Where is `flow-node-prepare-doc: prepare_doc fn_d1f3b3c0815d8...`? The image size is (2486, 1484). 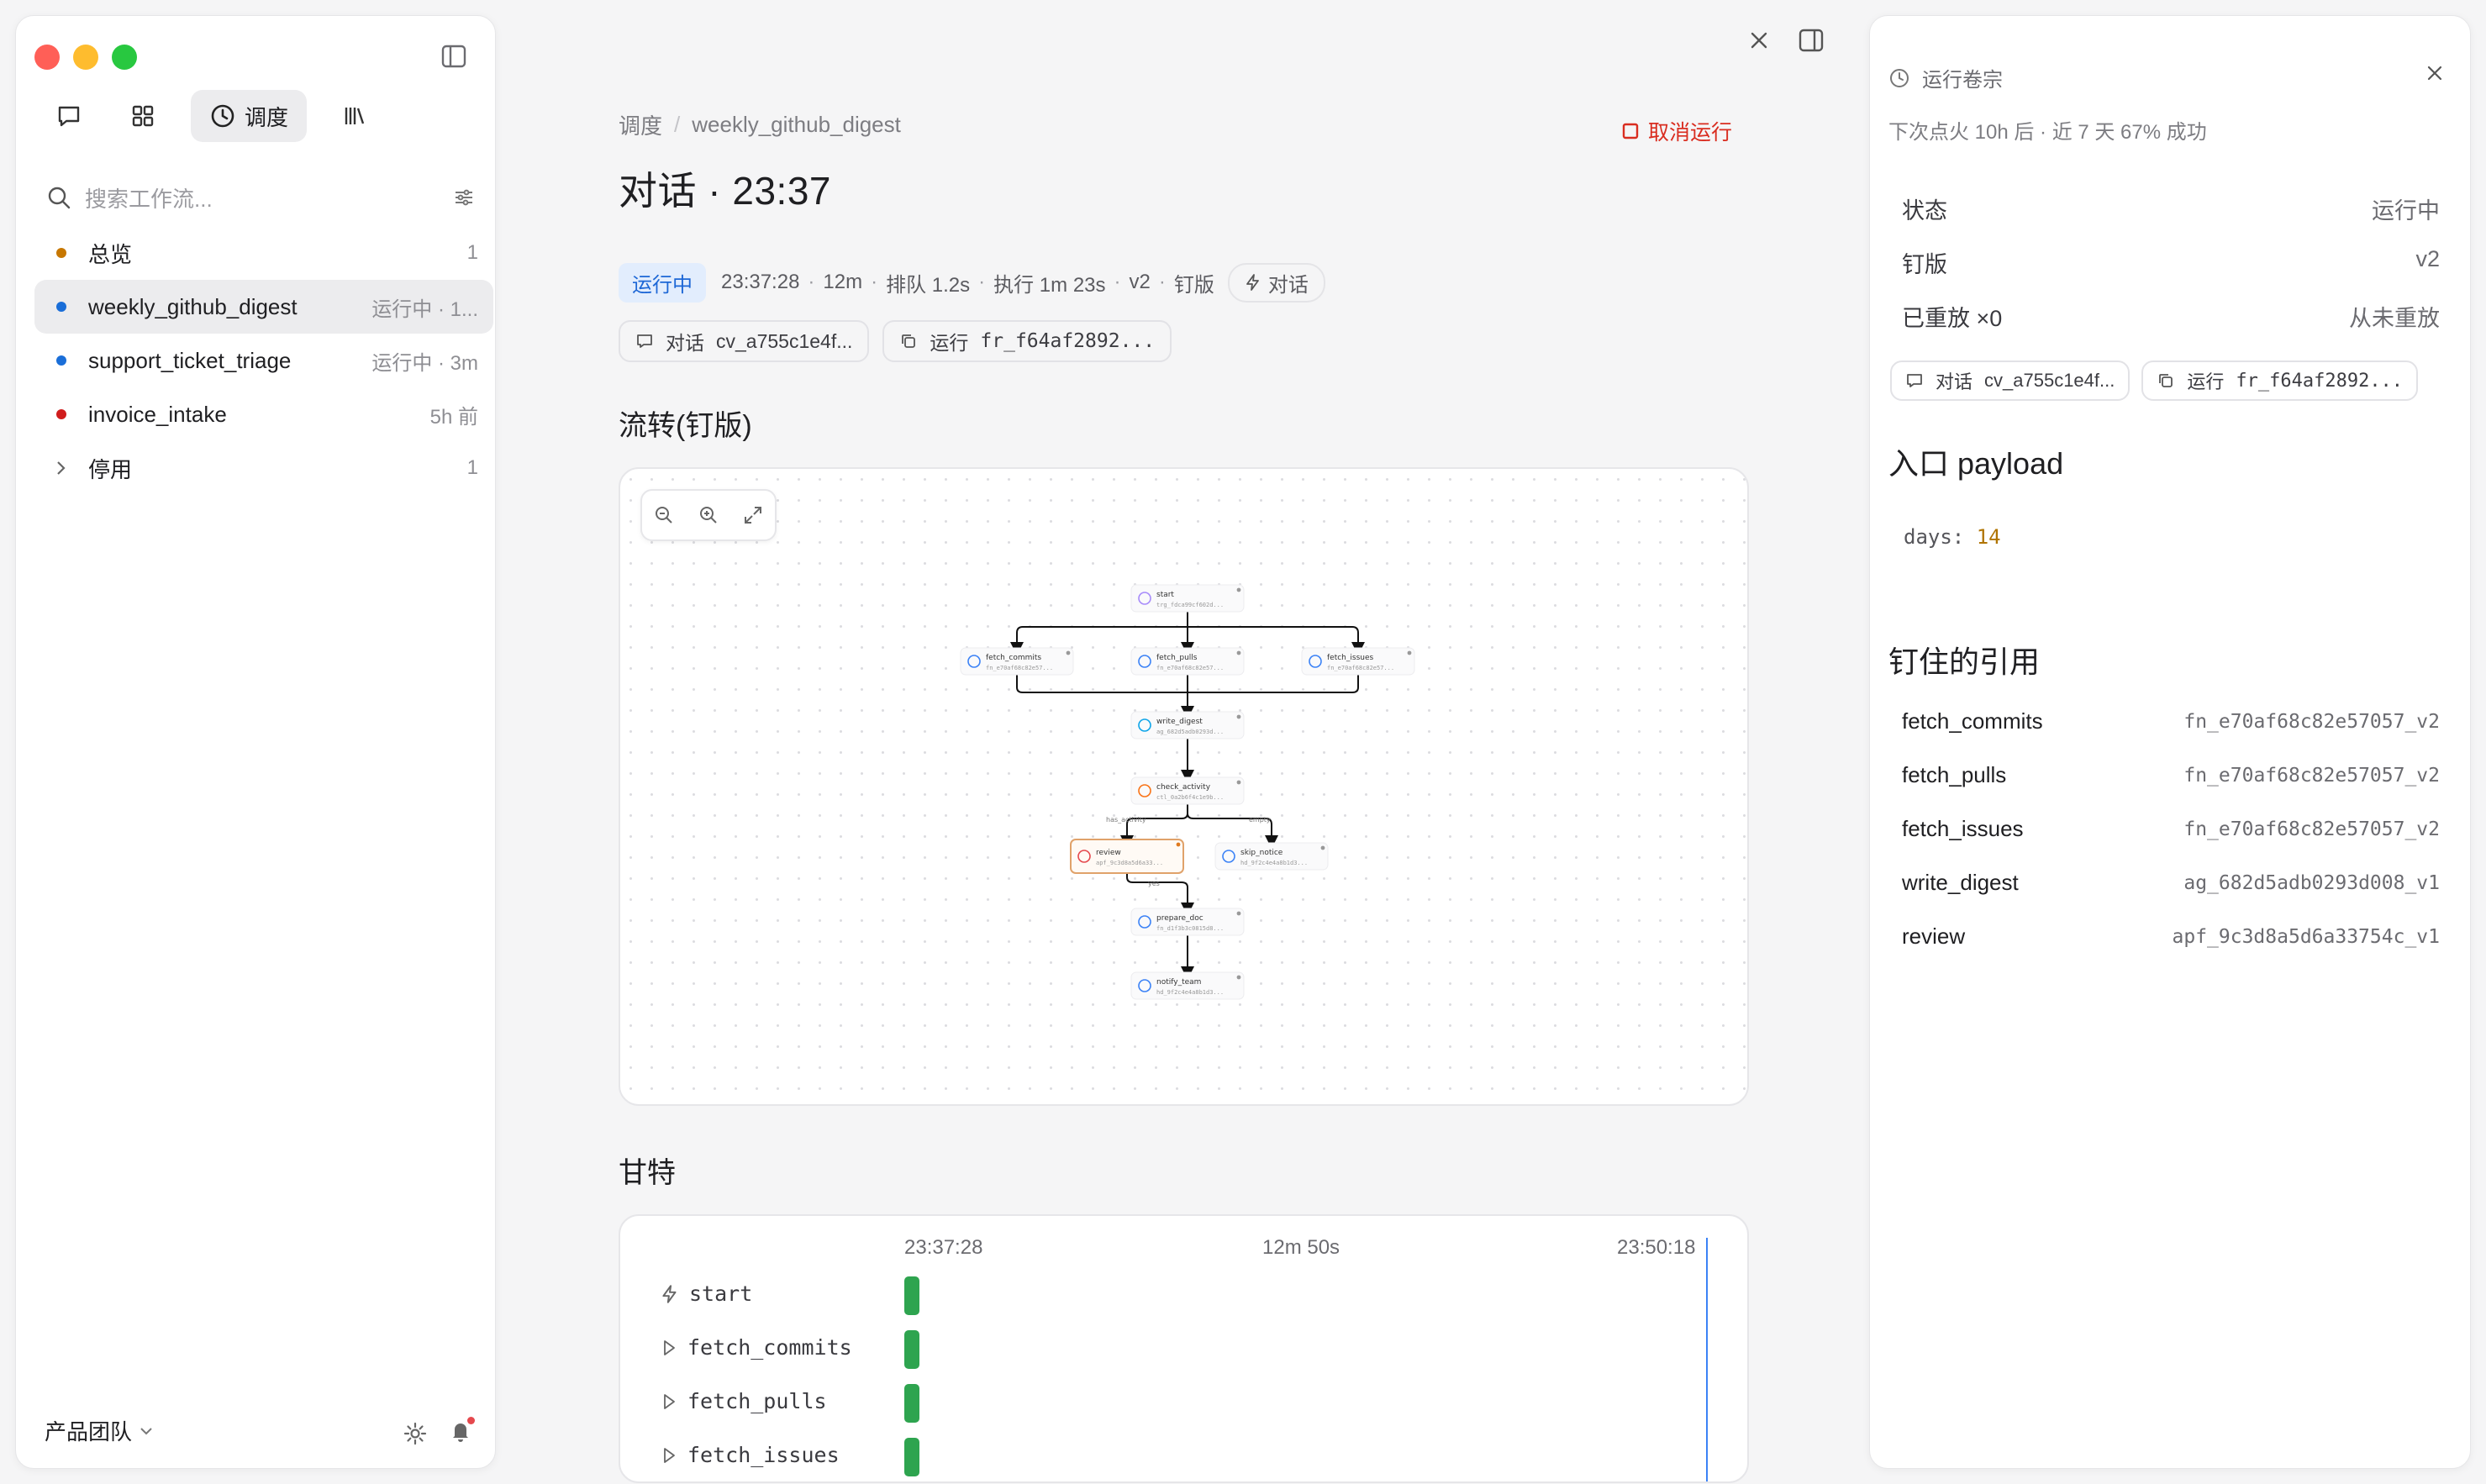
flow-node-prepare-doc: prepare_doc fn_d1f3b3c0815d8... is located at coordinates (1187, 922).